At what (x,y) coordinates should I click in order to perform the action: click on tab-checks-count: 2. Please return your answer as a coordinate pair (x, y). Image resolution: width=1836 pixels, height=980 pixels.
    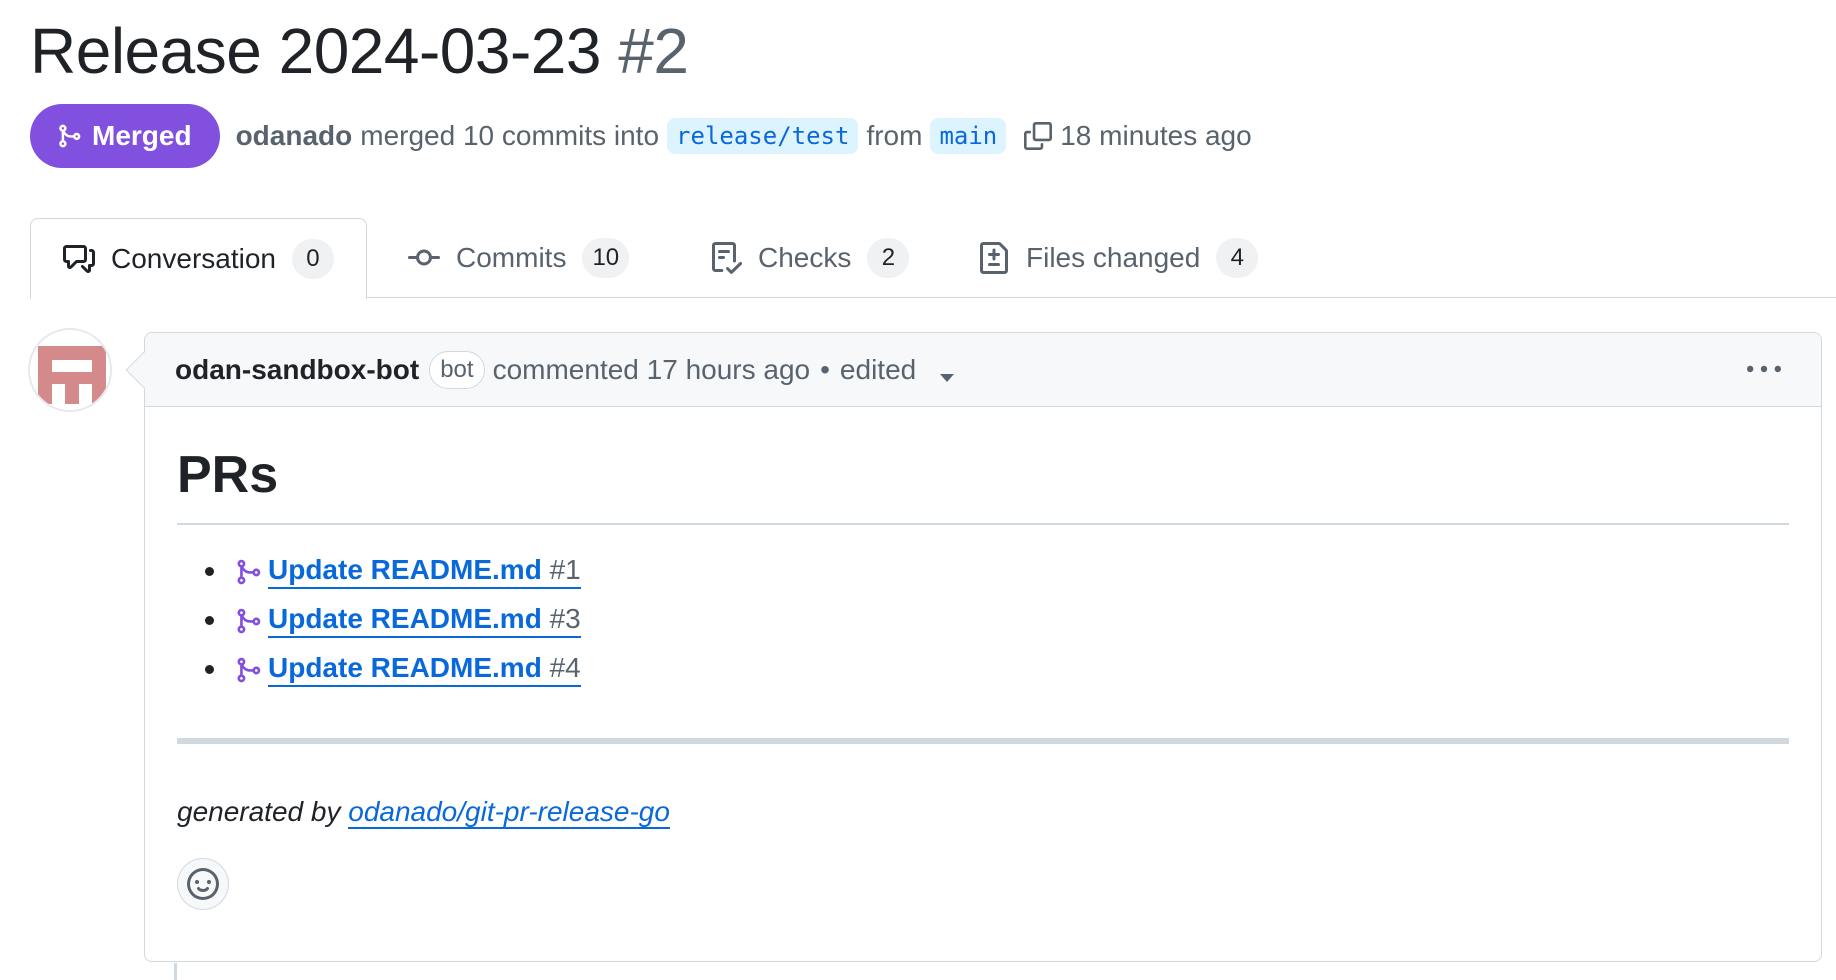
    Looking at the image, I should click on (888, 258).